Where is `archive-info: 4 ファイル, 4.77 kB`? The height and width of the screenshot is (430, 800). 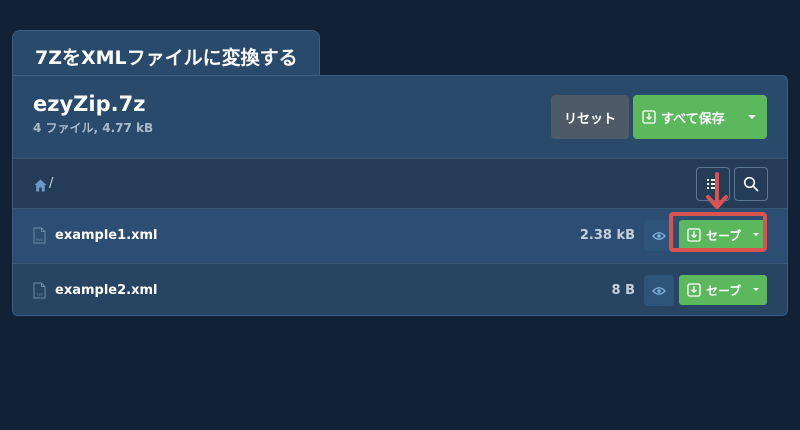 archive-info: 4 ファイル, 4.77 kB is located at coordinates (93, 128).